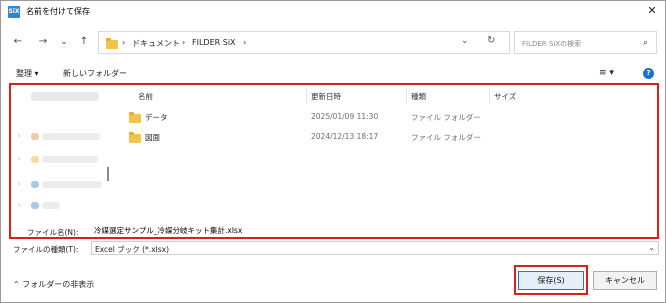 This screenshot has width=666, height=303. What do you see at coordinates (168, 230) in the screenshot?
I see `filename-value: 冷媒選定サンプル_冷媒分岐キット集計.xlsx` at bounding box center [168, 230].